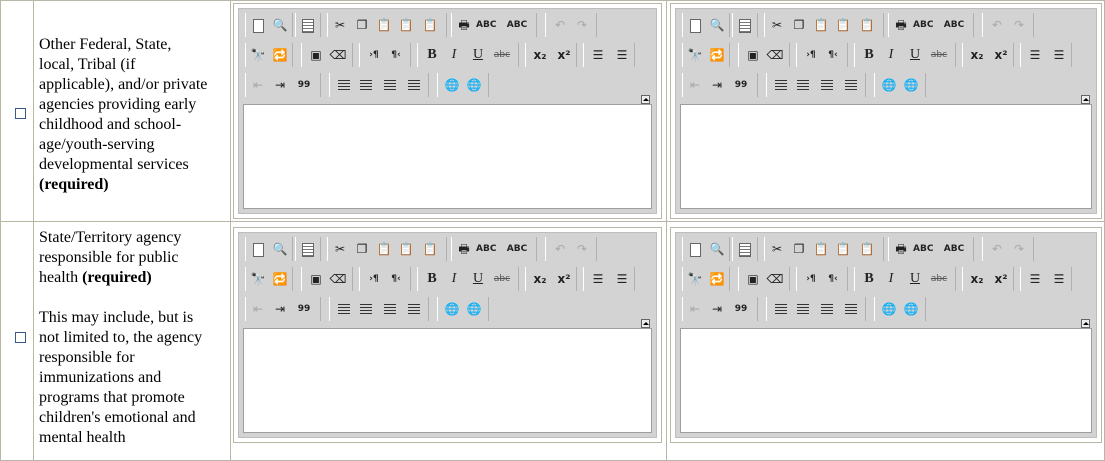 This screenshot has width=1105, height=461. I want to click on align-left-icon, so click(781, 309).